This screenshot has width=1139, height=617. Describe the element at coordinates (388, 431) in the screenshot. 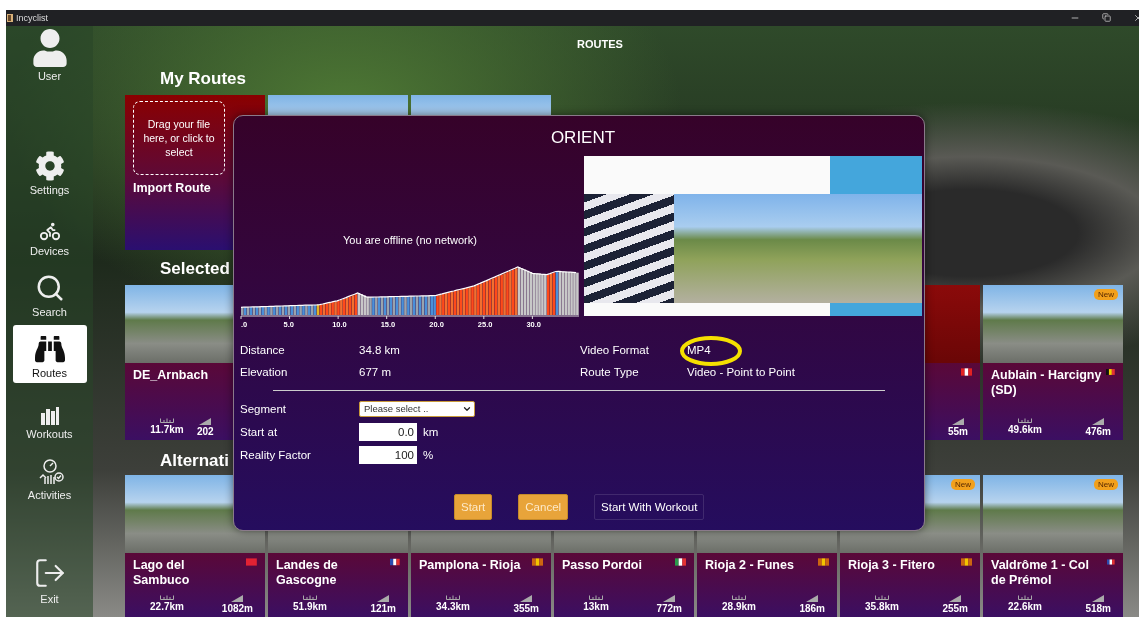

I see `number-input: 0.0` at that location.